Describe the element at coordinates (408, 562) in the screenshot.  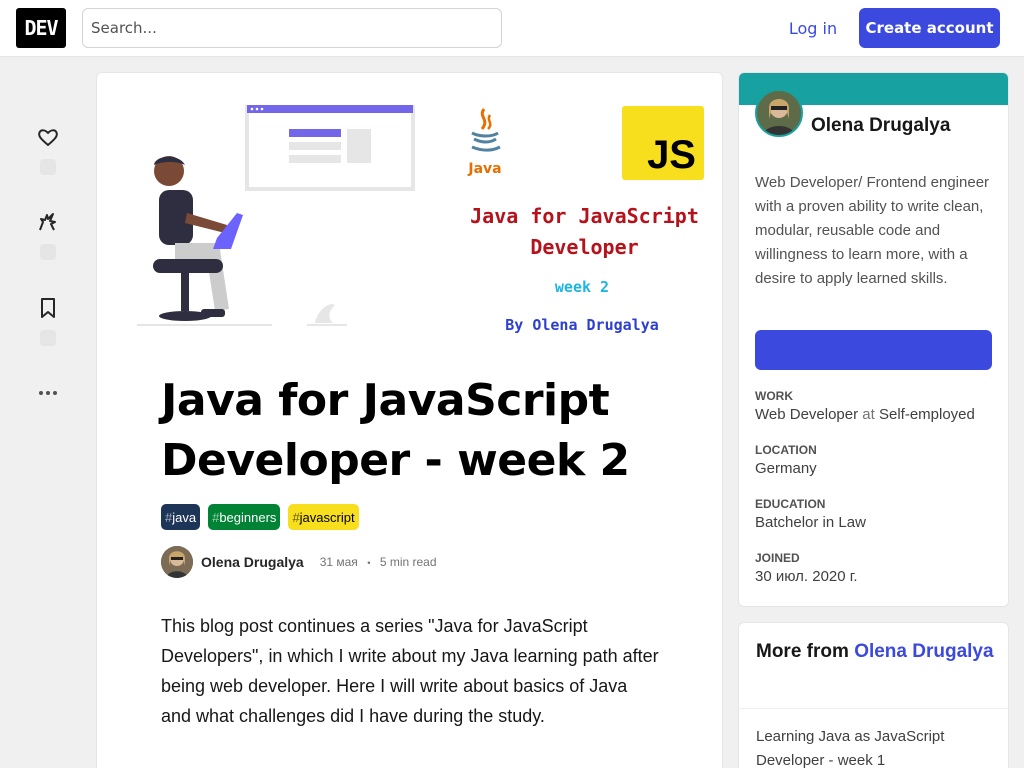
I see `read-time: 5 min read` at that location.